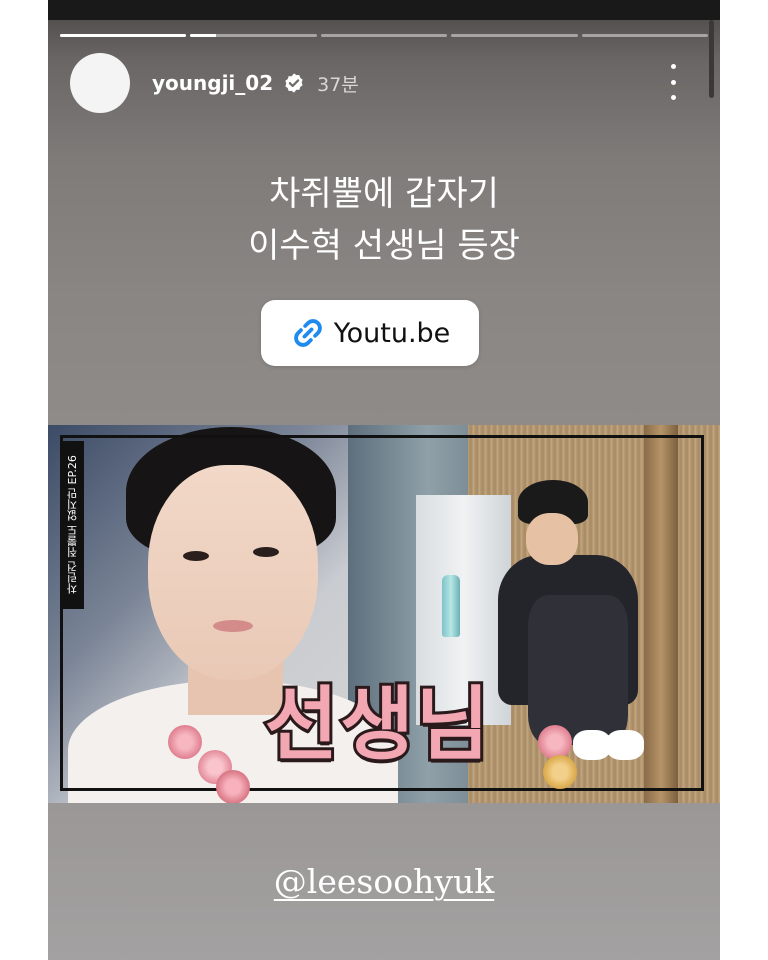 The width and height of the screenshot is (768, 960). I want to click on story-header: youngji_02 37분, so click(214, 83).